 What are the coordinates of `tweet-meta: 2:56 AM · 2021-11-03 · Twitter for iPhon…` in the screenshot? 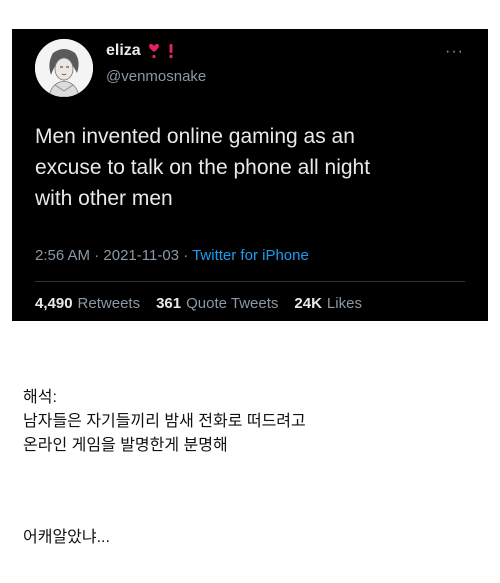 It's located at (172, 255).